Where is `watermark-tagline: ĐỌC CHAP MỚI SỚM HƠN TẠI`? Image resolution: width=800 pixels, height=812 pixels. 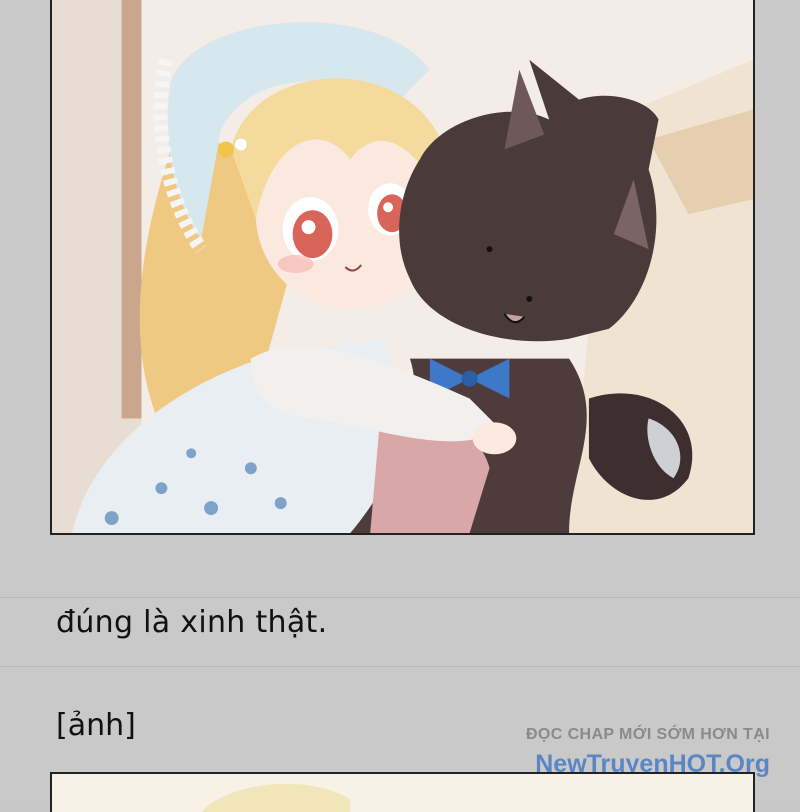 watermark-tagline: ĐỌC CHAP MỚI SỚM HƠN TẠI is located at coordinates (647, 734).